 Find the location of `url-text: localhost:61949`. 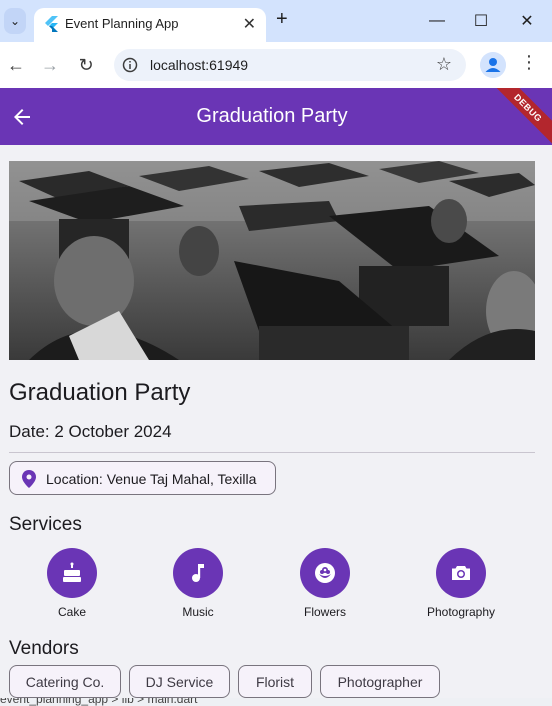

url-text: localhost:61949 is located at coordinates (199, 65).